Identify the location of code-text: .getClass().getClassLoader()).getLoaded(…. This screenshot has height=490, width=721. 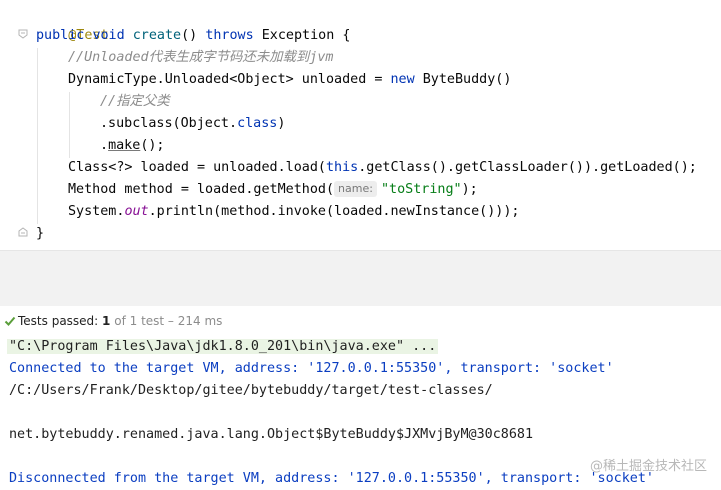
(527, 167).